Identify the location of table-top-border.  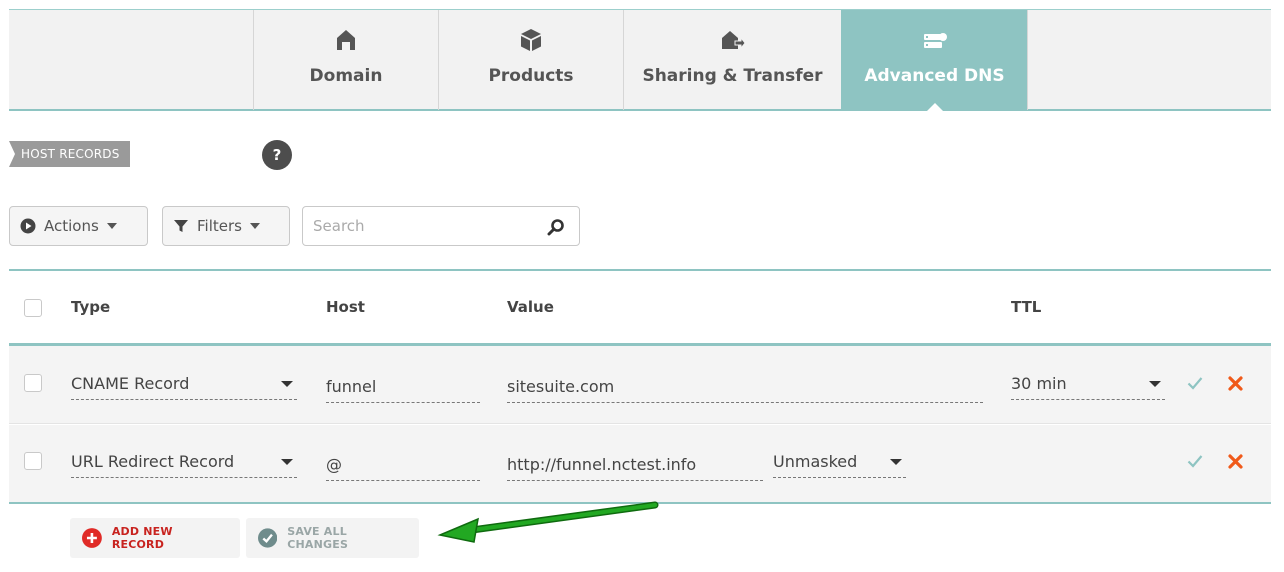
(640, 270).